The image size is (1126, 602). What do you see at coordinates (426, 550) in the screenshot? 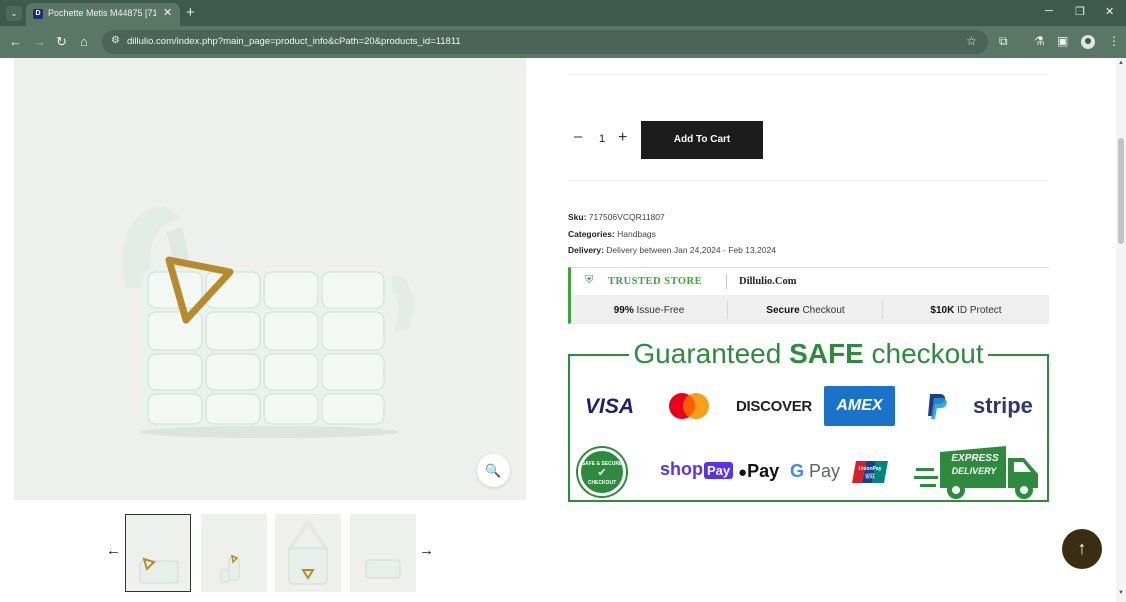
I see `thumb-next-arrow-icon: →` at bounding box center [426, 550].